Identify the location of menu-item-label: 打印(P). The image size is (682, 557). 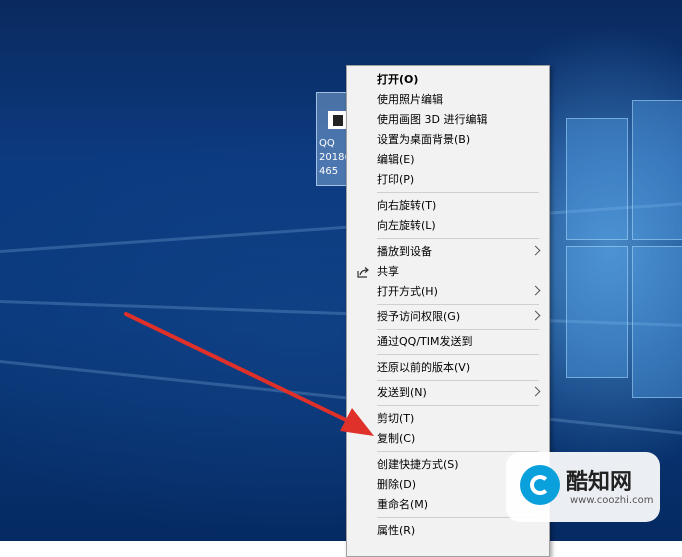
(396, 179).